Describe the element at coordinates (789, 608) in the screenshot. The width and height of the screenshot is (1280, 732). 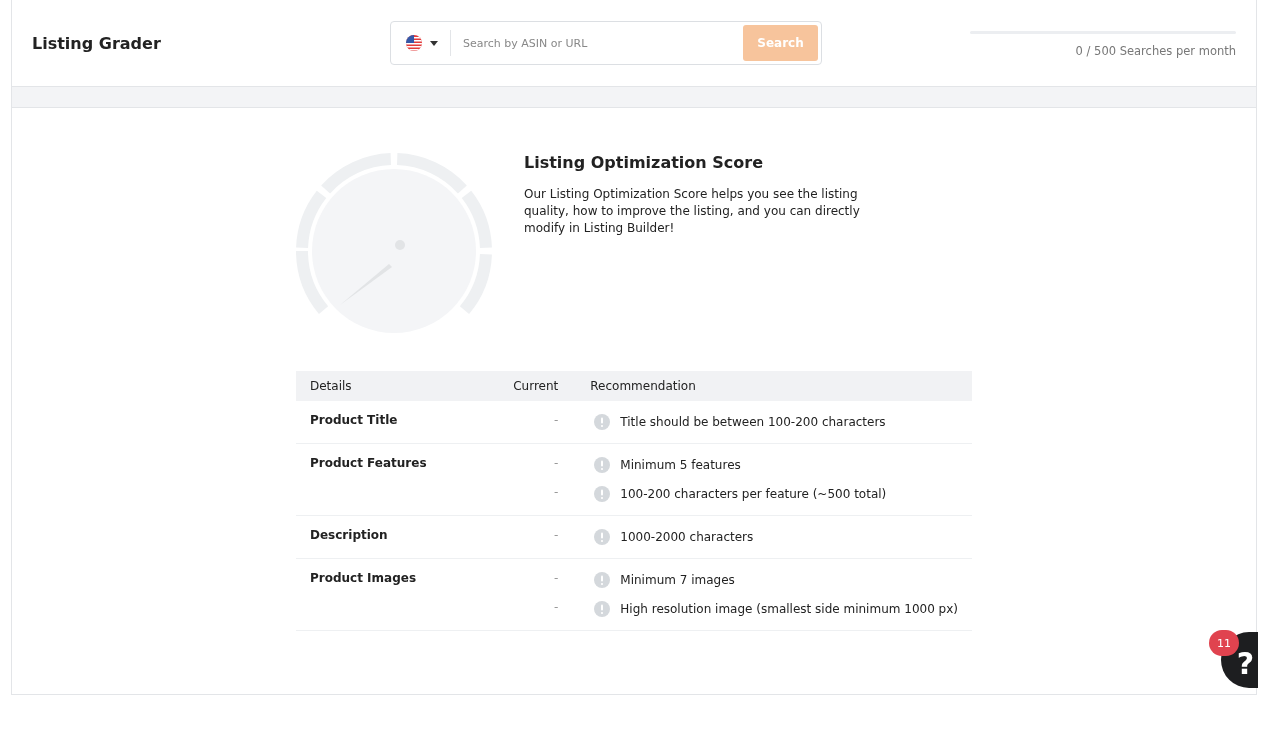
I see `recommendation-text: High resolution image (smallest side minimum 1000 px)` at that location.